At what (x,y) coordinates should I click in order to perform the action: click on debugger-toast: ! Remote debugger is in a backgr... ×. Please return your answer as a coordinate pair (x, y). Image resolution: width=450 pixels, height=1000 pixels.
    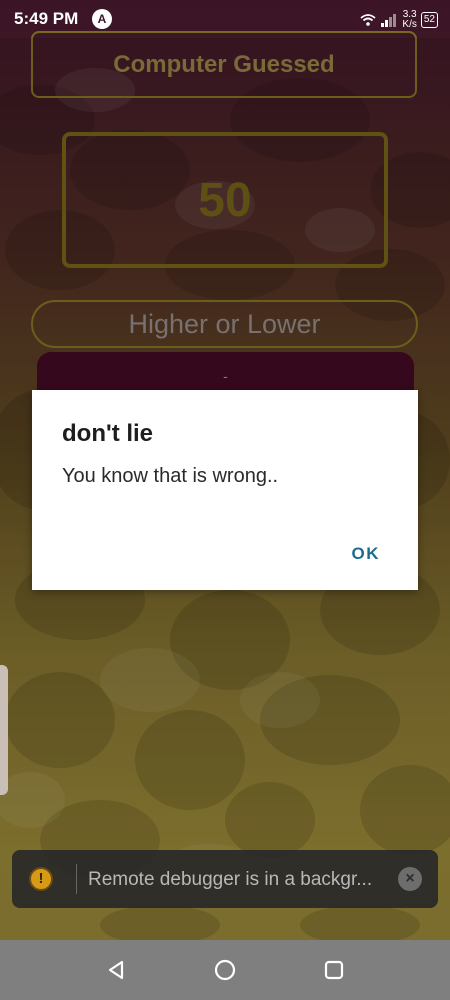
    Looking at the image, I should click on (225, 879).